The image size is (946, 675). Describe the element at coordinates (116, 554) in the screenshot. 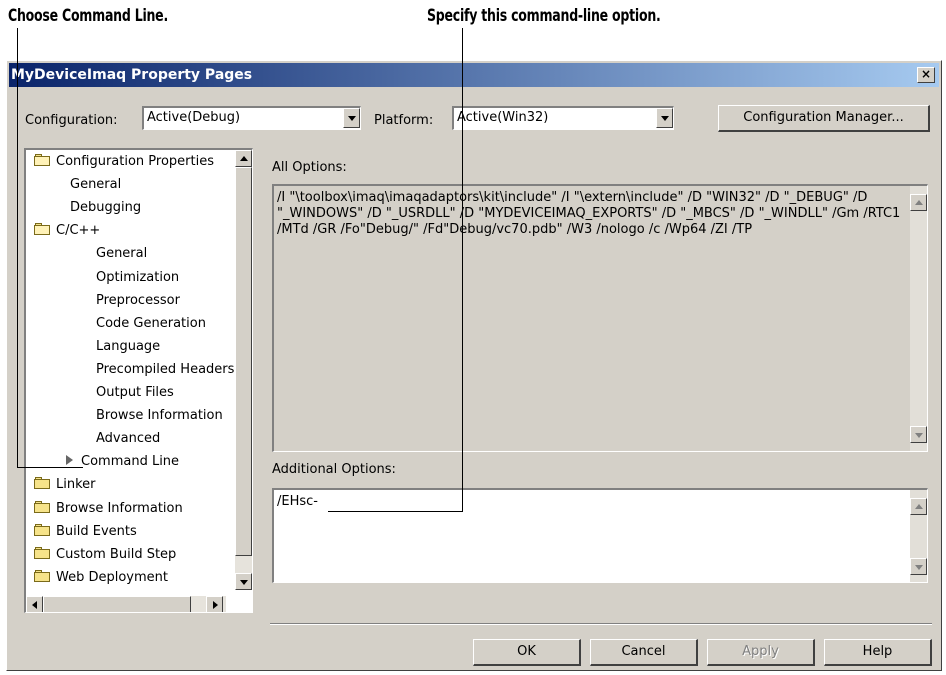

I see `tree-item-label: Custom Build Step` at that location.